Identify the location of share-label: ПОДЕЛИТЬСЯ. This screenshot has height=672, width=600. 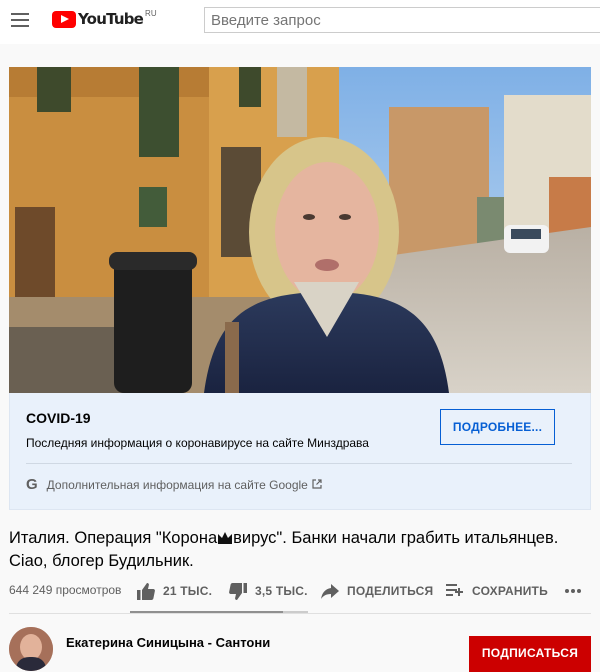
(390, 591).